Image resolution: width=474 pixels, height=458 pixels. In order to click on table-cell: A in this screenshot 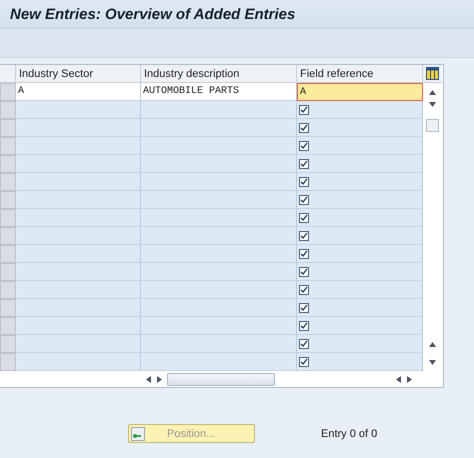, I will do `click(78, 92)`.